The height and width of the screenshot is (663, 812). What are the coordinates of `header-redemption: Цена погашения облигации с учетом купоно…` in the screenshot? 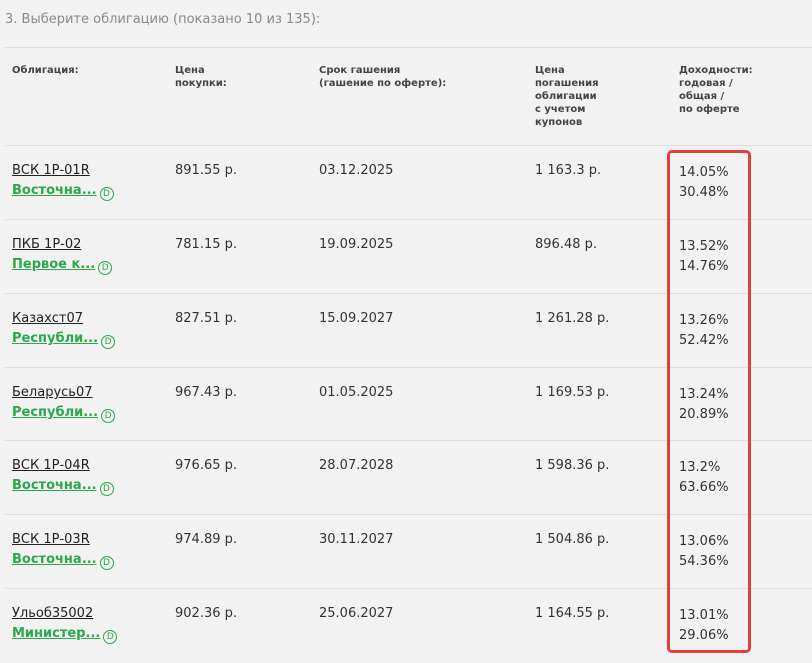 It's located at (567, 96).